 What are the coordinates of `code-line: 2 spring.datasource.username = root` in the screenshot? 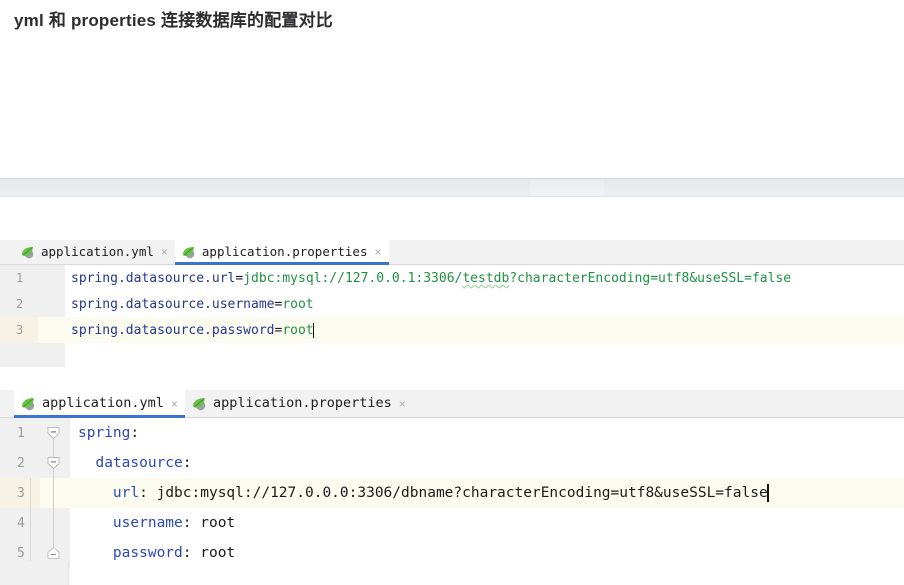 It's located at (452, 304).